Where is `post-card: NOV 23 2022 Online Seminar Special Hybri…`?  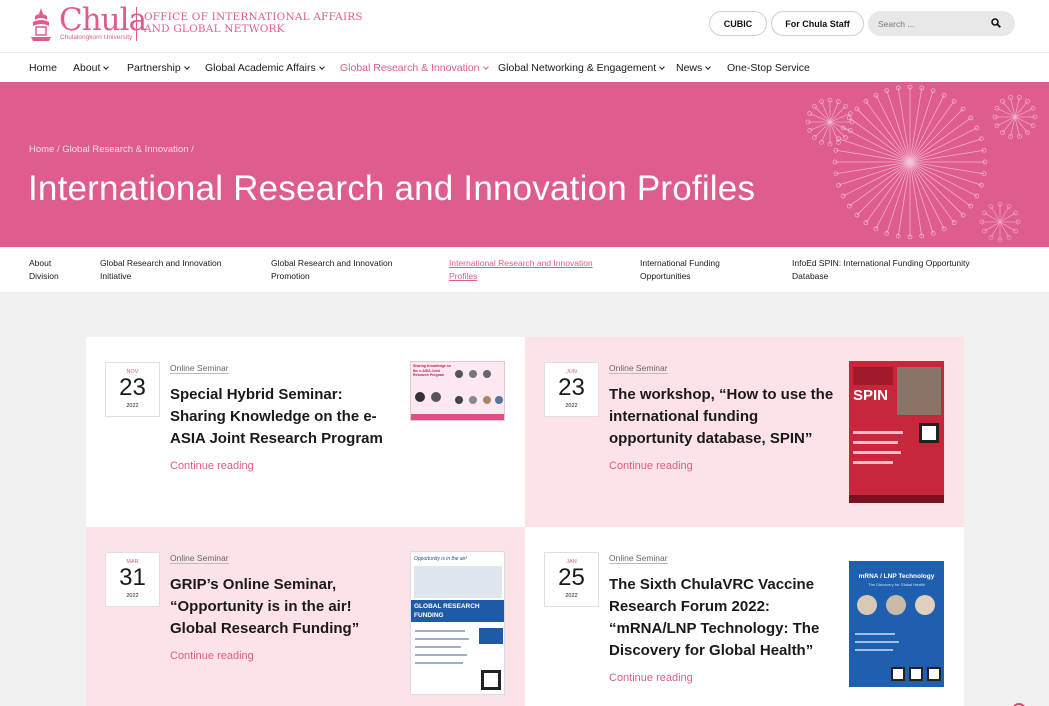
post-card: NOV 23 2022 Online Seminar Special Hybri… is located at coordinates (305, 432).